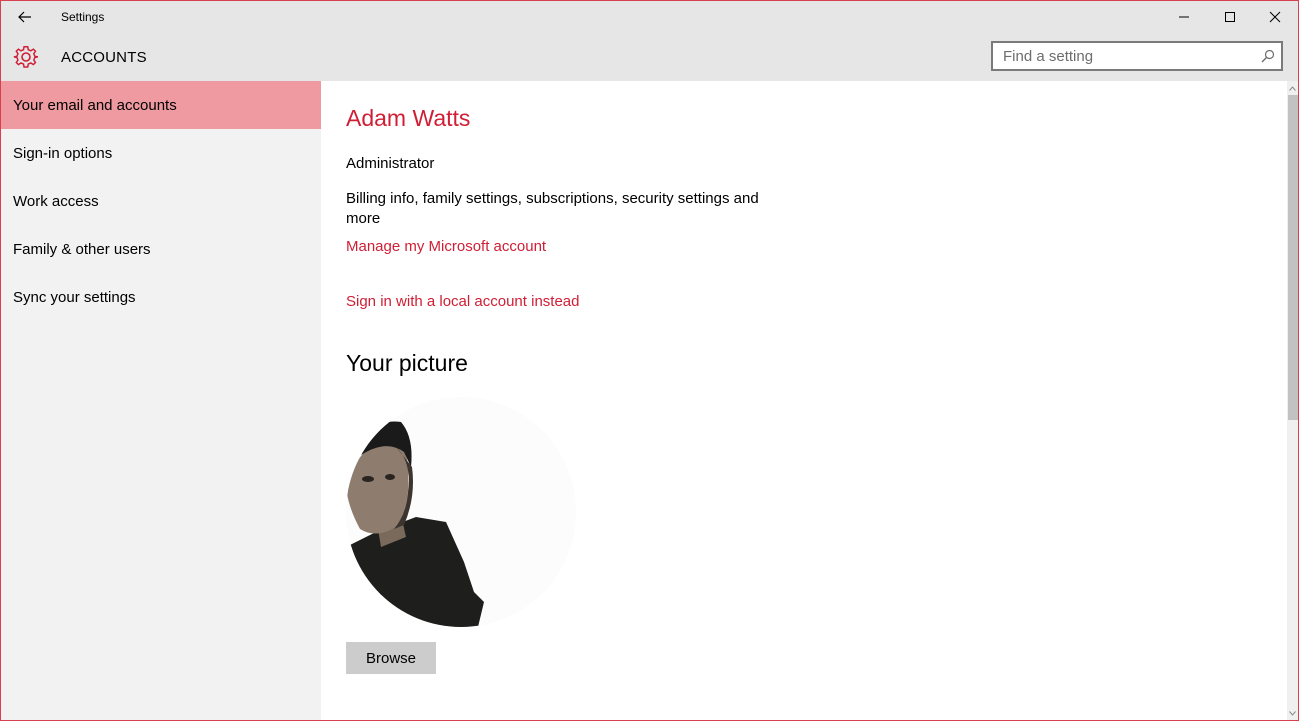 This screenshot has height=721, width=1299. Describe the element at coordinates (649, 57) in the screenshot. I see `page-header: ACCOUNTS` at that location.